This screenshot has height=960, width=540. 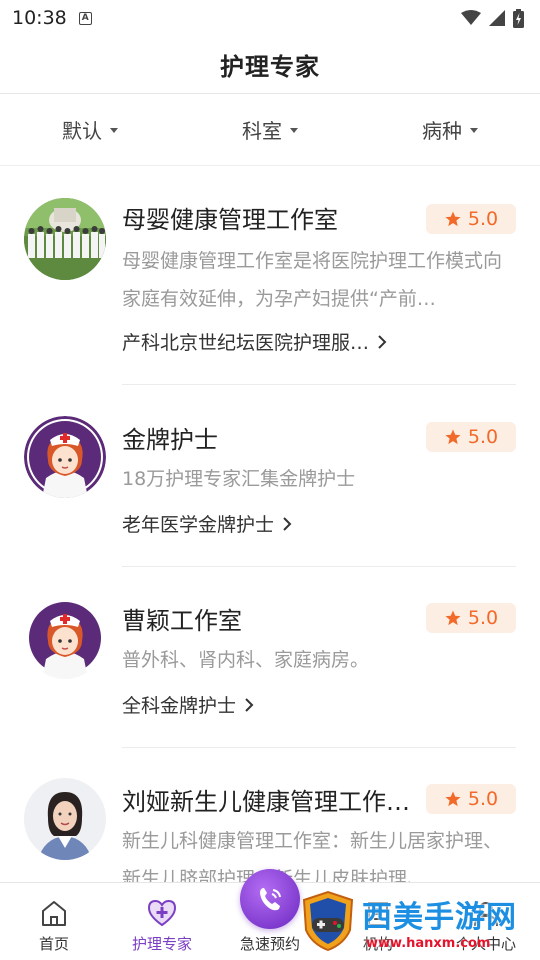 I want to click on expert-tag-link: 全科金牌护士, so click(x=188, y=704).